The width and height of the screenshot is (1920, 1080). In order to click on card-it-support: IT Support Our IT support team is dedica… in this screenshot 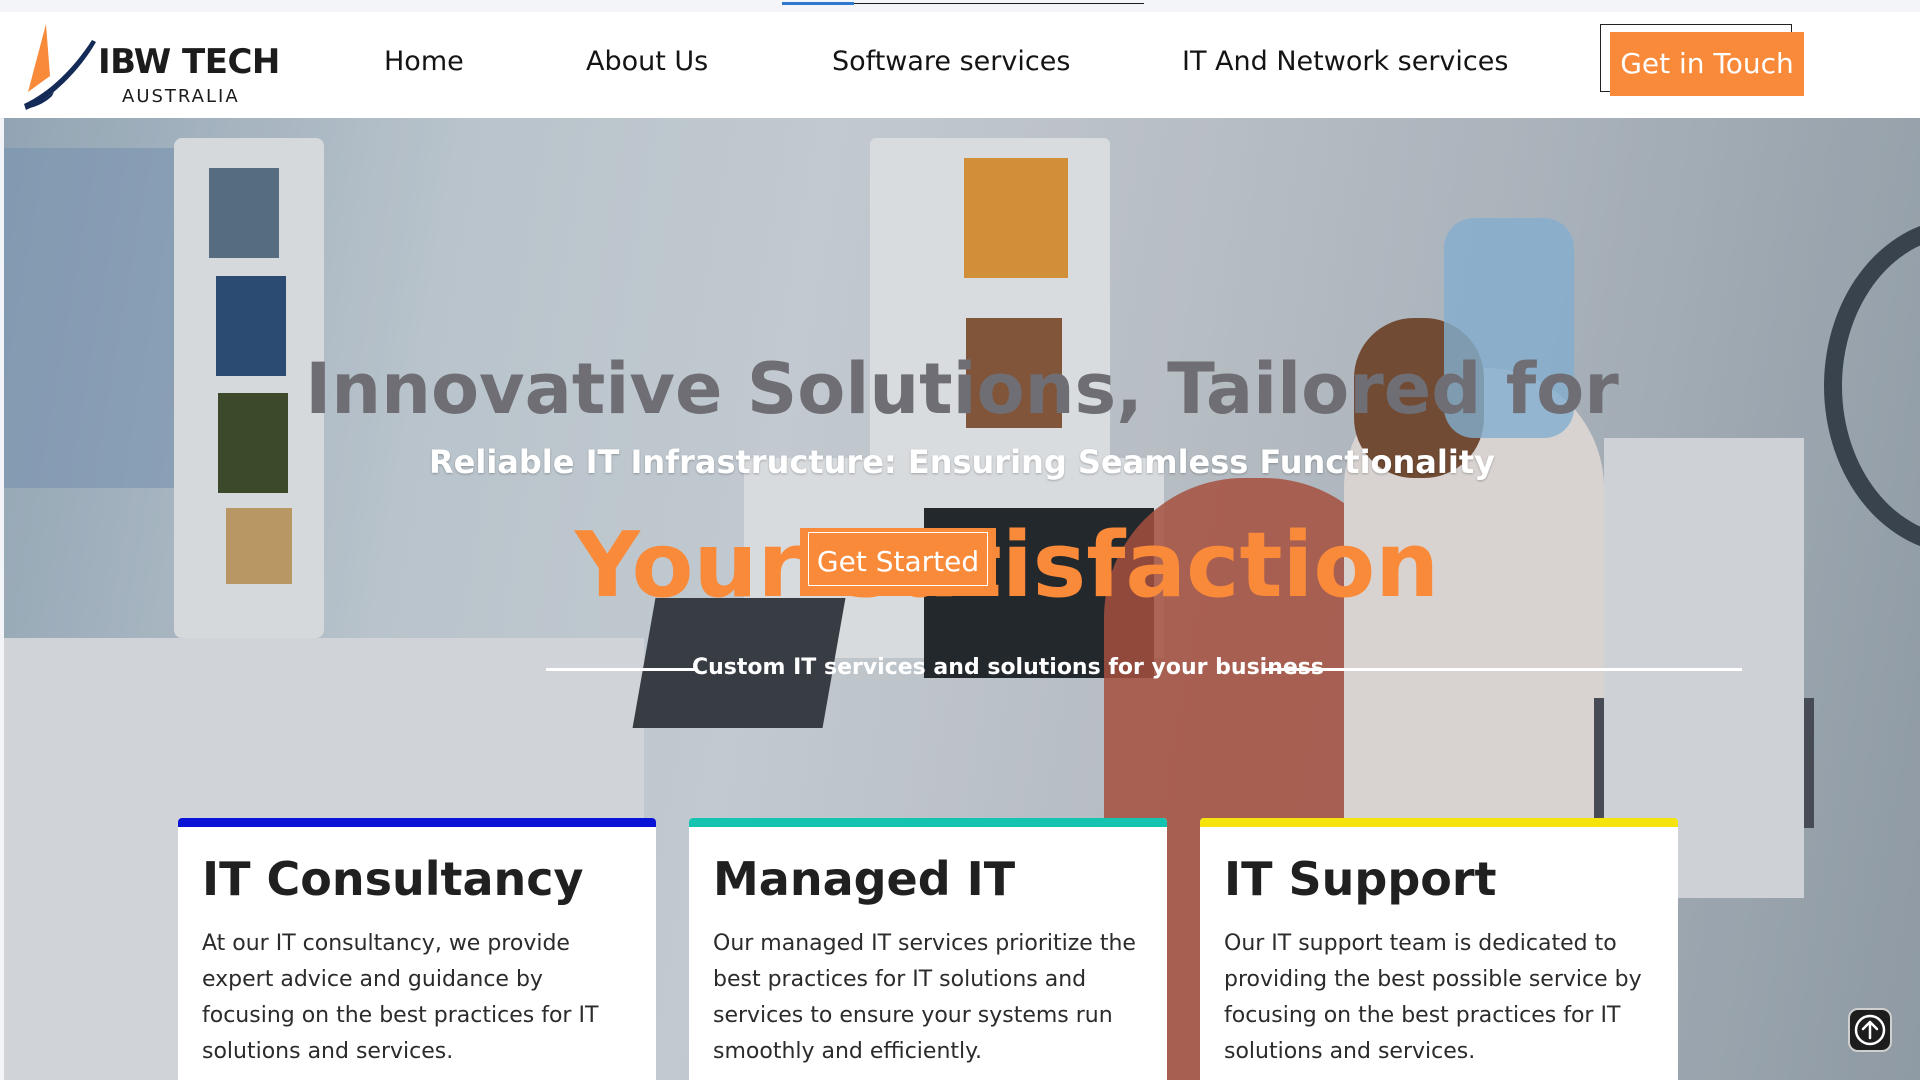, I will do `click(1439, 949)`.